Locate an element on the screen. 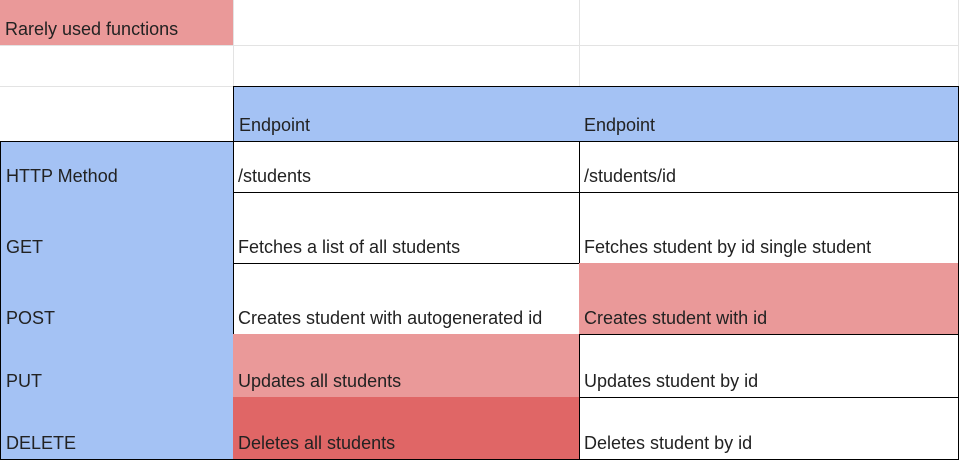  table-cell-rarely-used: Updates all students is located at coordinates (406, 366).